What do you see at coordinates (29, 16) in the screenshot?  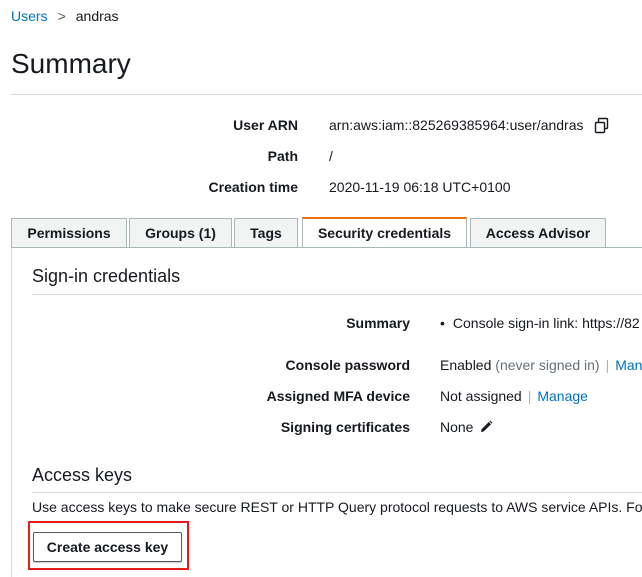 I see `breadcrumb-users-link: Users` at bounding box center [29, 16].